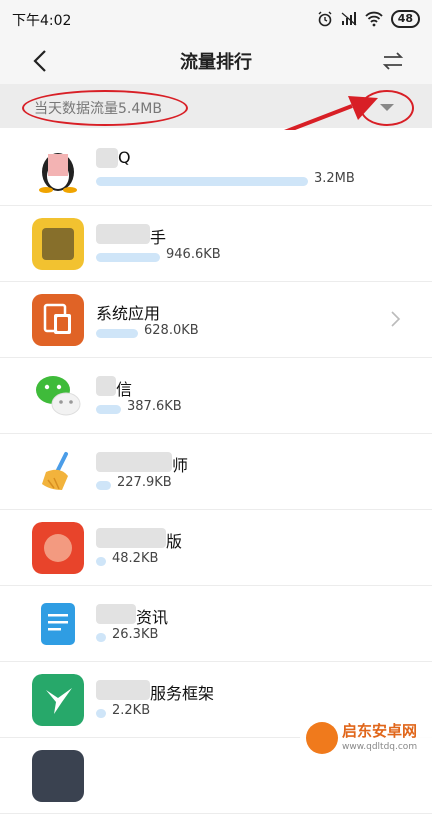  What do you see at coordinates (58, 168) in the screenshot?
I see `qq-penguin-icon` at bounding box center [58, 168].